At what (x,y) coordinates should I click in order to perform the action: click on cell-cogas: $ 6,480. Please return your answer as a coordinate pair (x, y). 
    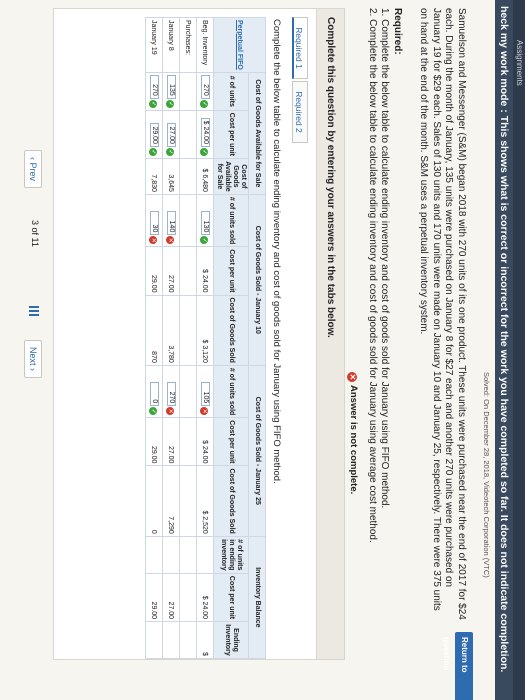
    Looking at the image, I should click on (205, 176).